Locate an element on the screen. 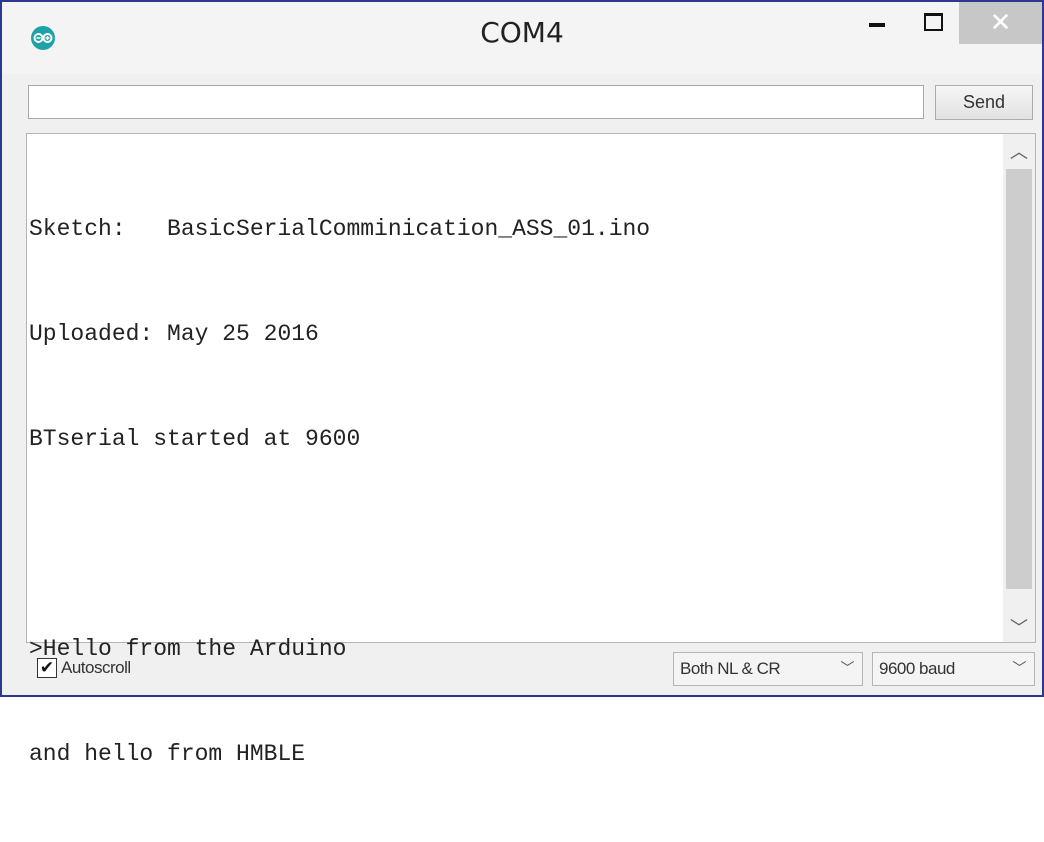  close-icon: ✕ is located at coordinates (1000, 23).